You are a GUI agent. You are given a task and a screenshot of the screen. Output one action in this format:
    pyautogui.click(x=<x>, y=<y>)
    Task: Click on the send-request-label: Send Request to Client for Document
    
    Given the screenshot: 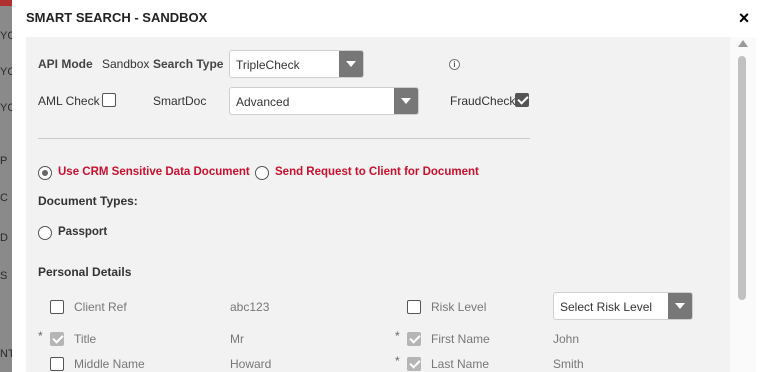 What is the action you would take?
    pyautogui.click(x=377, y=172)
    